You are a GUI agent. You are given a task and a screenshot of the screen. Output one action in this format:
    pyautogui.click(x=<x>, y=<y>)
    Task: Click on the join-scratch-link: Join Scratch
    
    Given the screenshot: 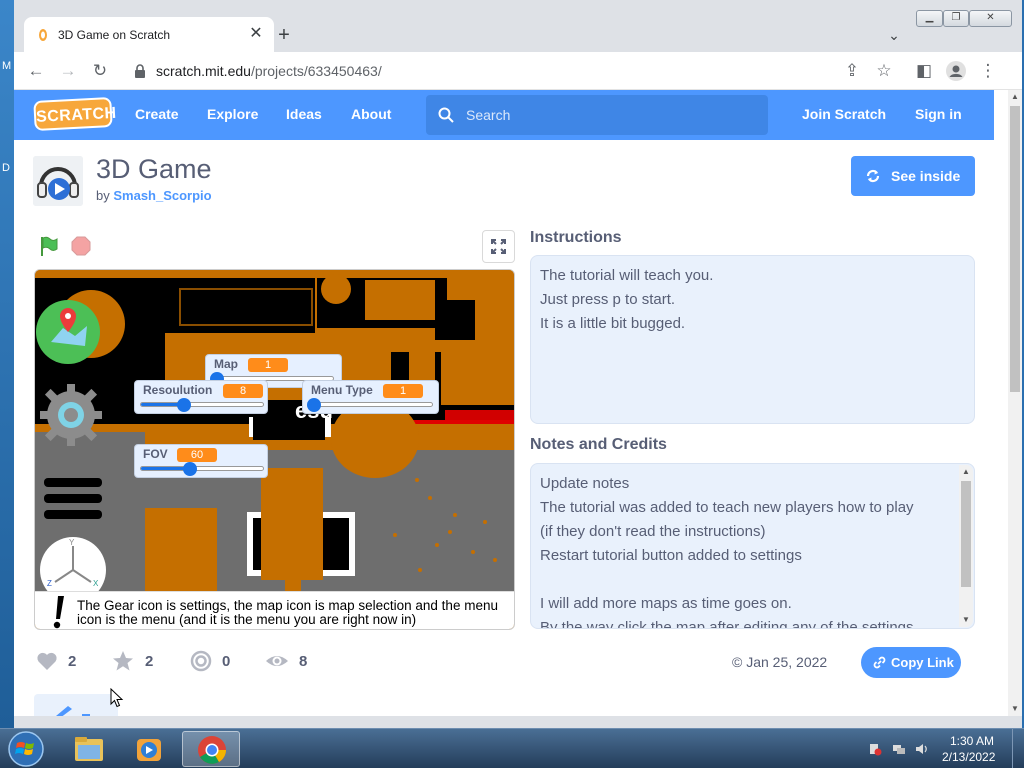 What is the action you would take?
    pyautogui.click(x=844, y=114)
    